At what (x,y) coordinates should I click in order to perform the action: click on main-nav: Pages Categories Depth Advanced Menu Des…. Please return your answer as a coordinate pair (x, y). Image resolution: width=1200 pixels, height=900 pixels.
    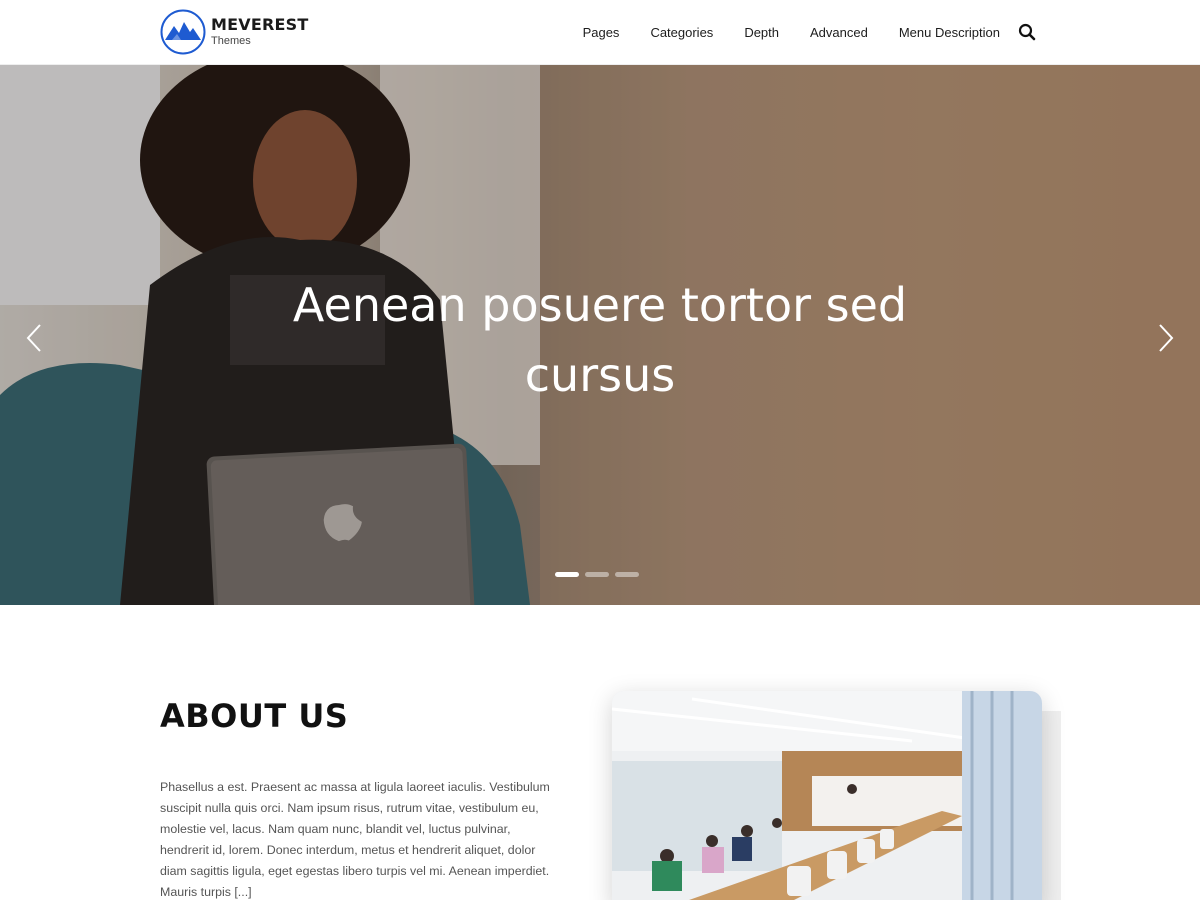
    Looking at the image, I should click on (791, 32).